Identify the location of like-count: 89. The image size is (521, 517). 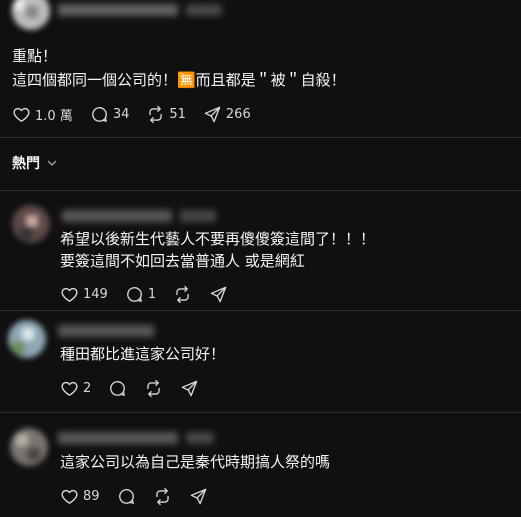
(91, 496).